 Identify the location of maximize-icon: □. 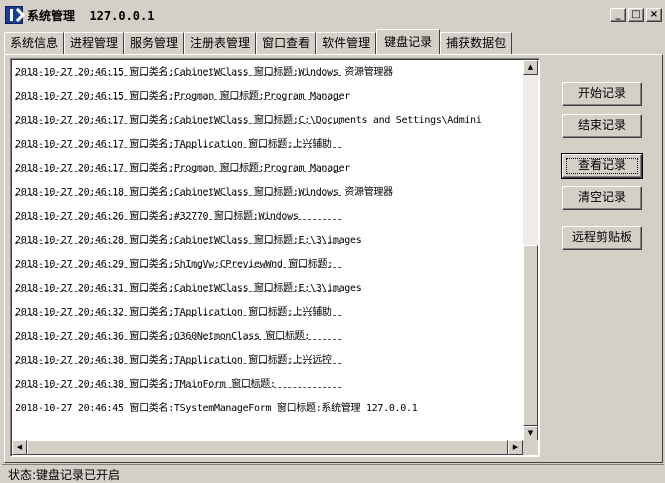
(636, 14).